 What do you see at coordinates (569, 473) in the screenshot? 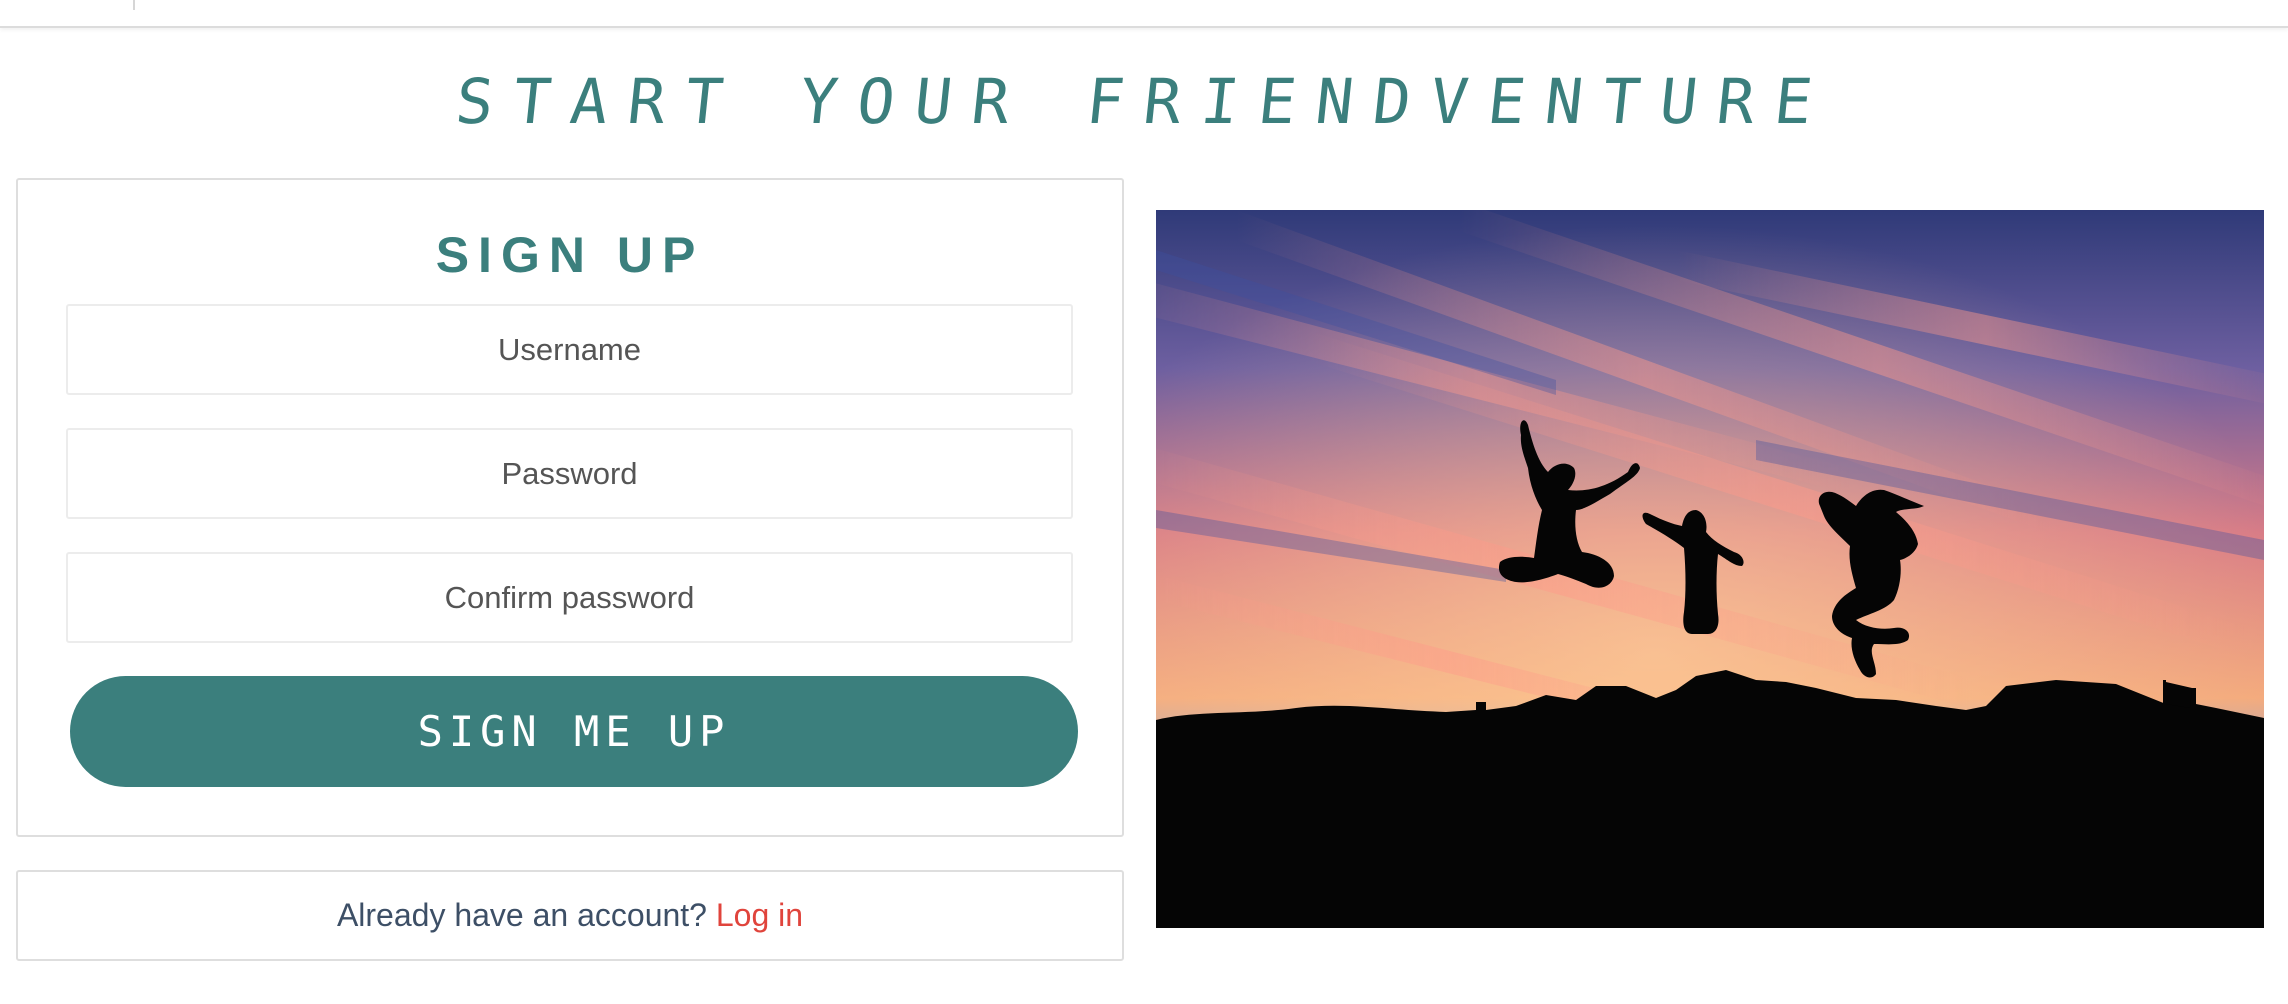
I see `password-field` at bounding box center [569, 473].